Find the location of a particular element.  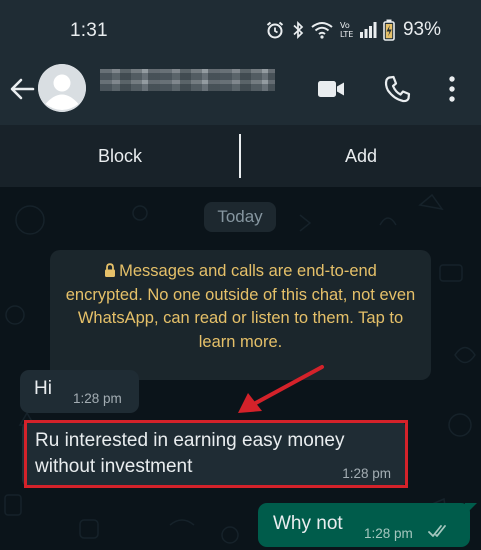

chat-header is located at coordinates (240, 90).